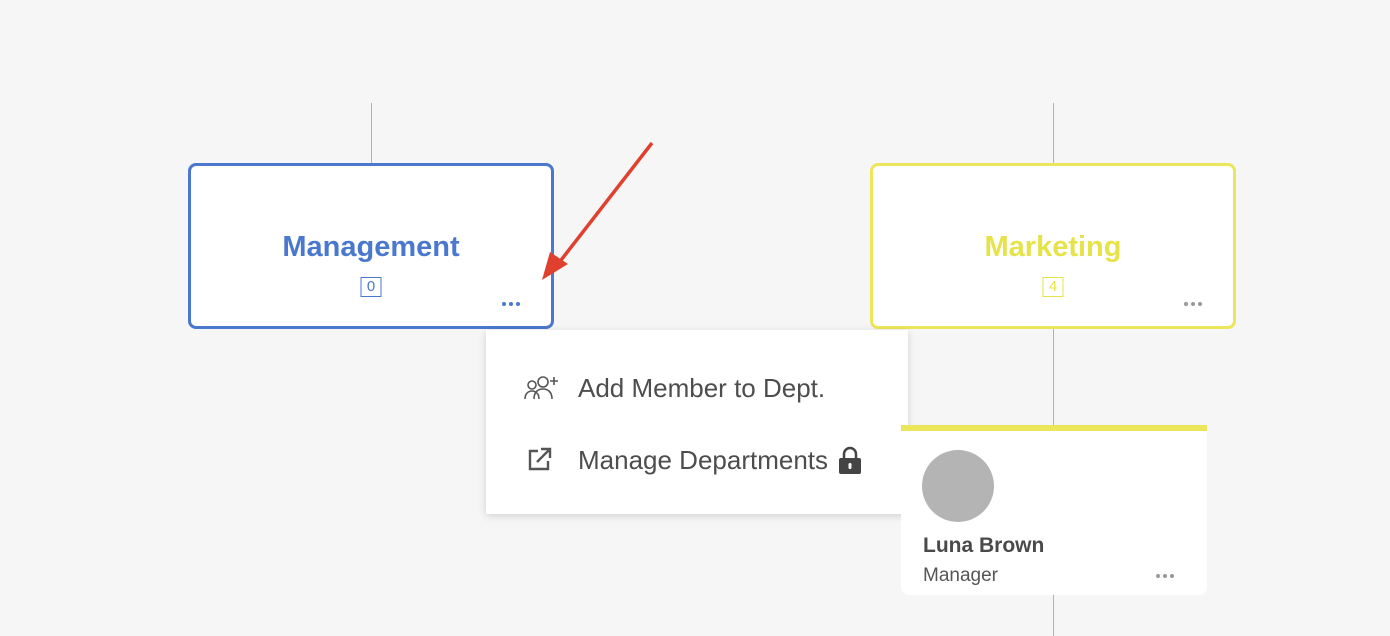 The width and height of the screenshot is (1390, 636). I want to click on add-people-icon, so click(544, 388).